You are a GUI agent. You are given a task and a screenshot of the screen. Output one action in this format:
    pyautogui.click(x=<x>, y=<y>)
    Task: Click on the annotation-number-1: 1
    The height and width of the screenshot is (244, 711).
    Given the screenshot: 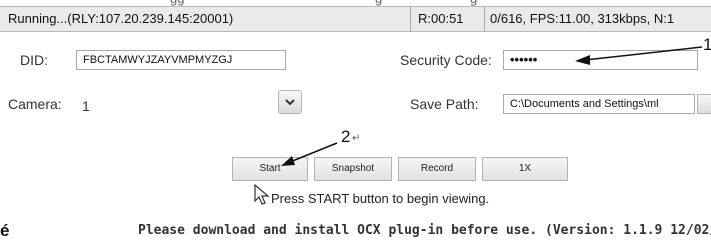 What is the action you would take?
    pyautogui.click(x=707, y=44)
    